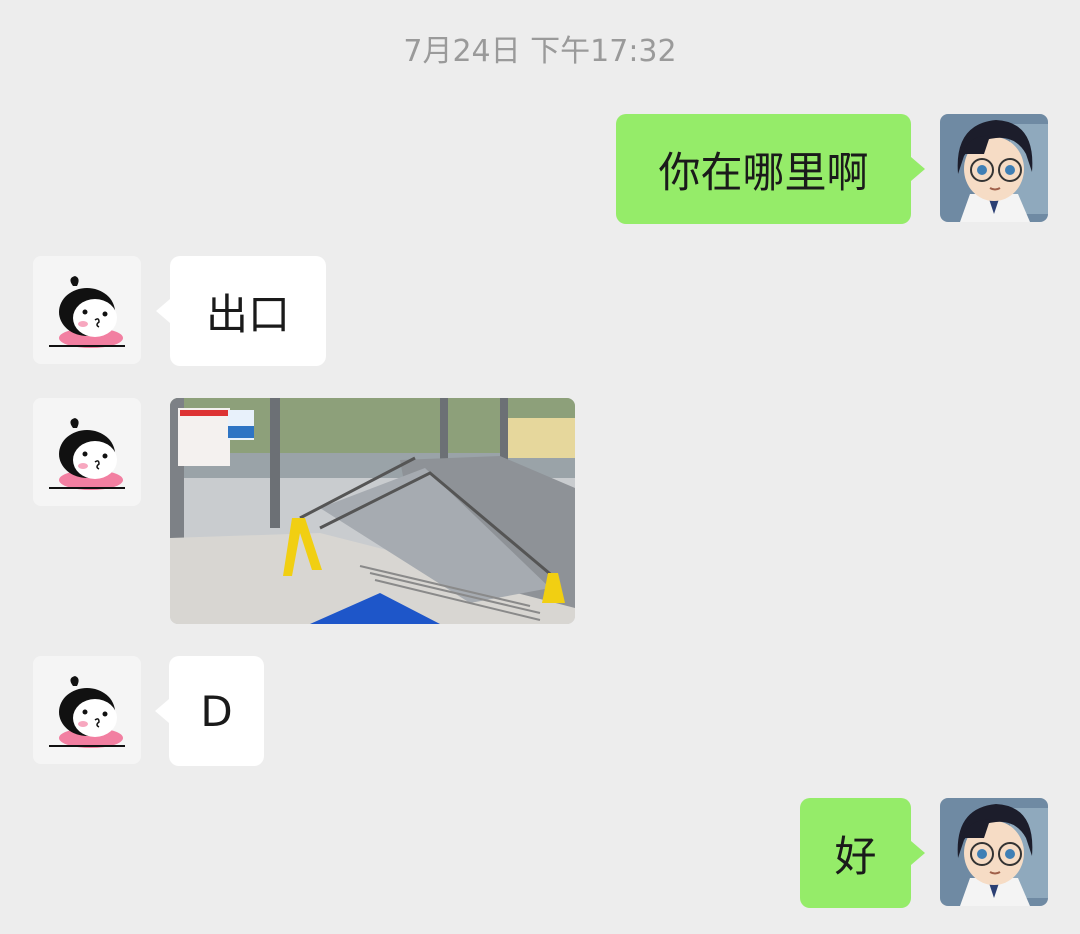 The width and height of the screenshot is (1080, 934). What do you see at coordinates (763, 172) in the screenshot?
I see `message-text: 你在哪里啊` at bounding box center [763, 172].